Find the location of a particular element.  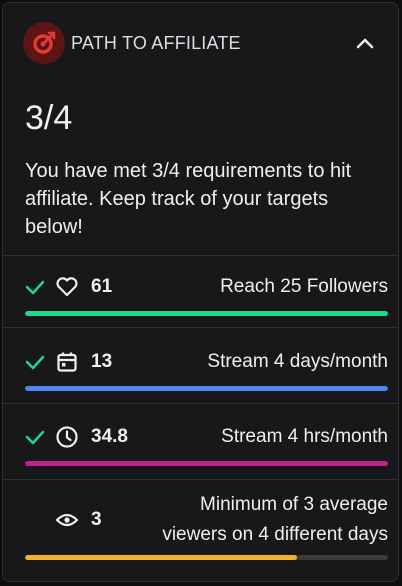

chevron-up-icon is located at coordinates (365, 43).